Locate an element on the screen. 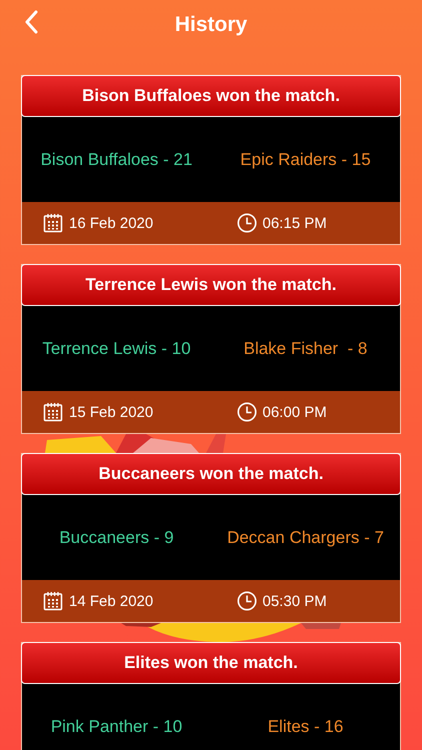  team-score: Terrence Lewis - 10 is located at coordinates (116, 348).